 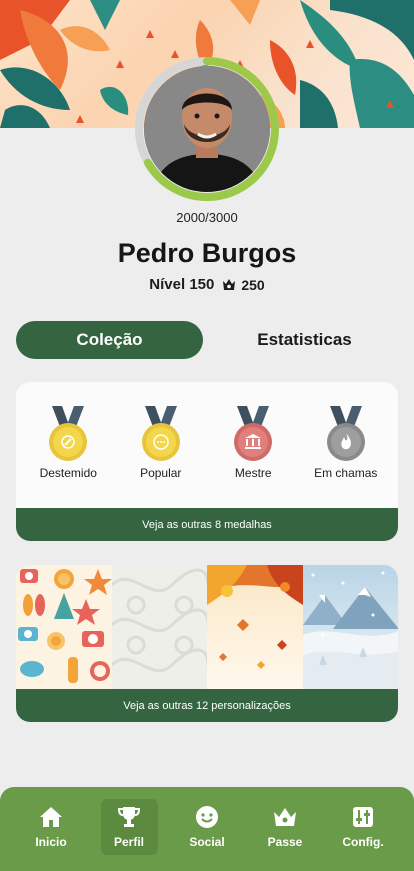 I want to click on theme-winter, so click(x=350, y=627).